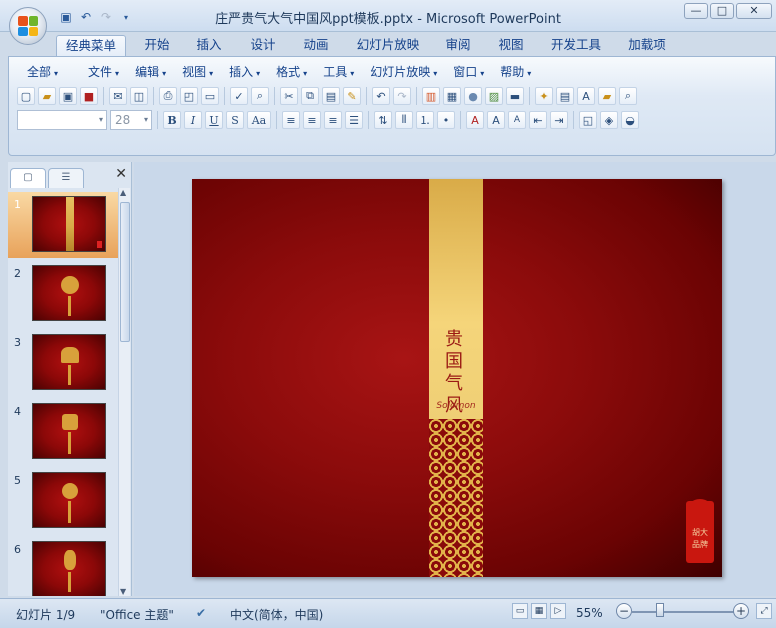 This screenshot has height=628, width=776. What do you see at coordinates (539, 611) in the screenshot?
I see `slide-sorter-view-icon: ▦` at bounding box center [539, 611].